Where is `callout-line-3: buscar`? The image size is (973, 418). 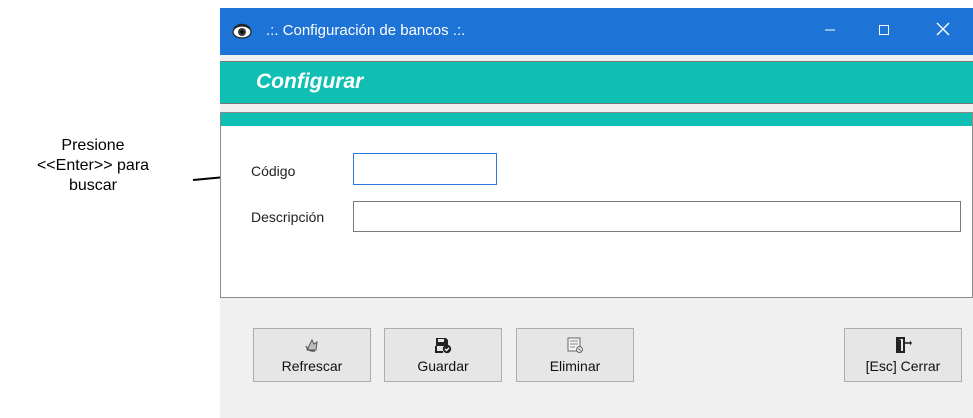 callout-line-3: buscar is located at coordinates (93, 185).